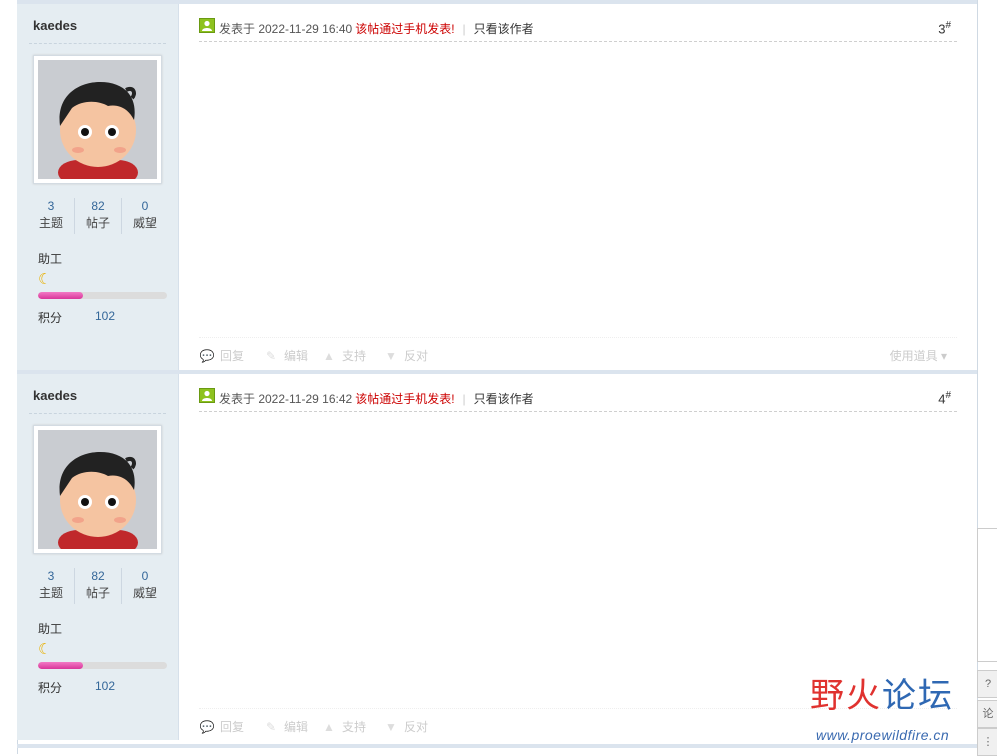  I want to click on side-help-button: ?, so click(987, 684).